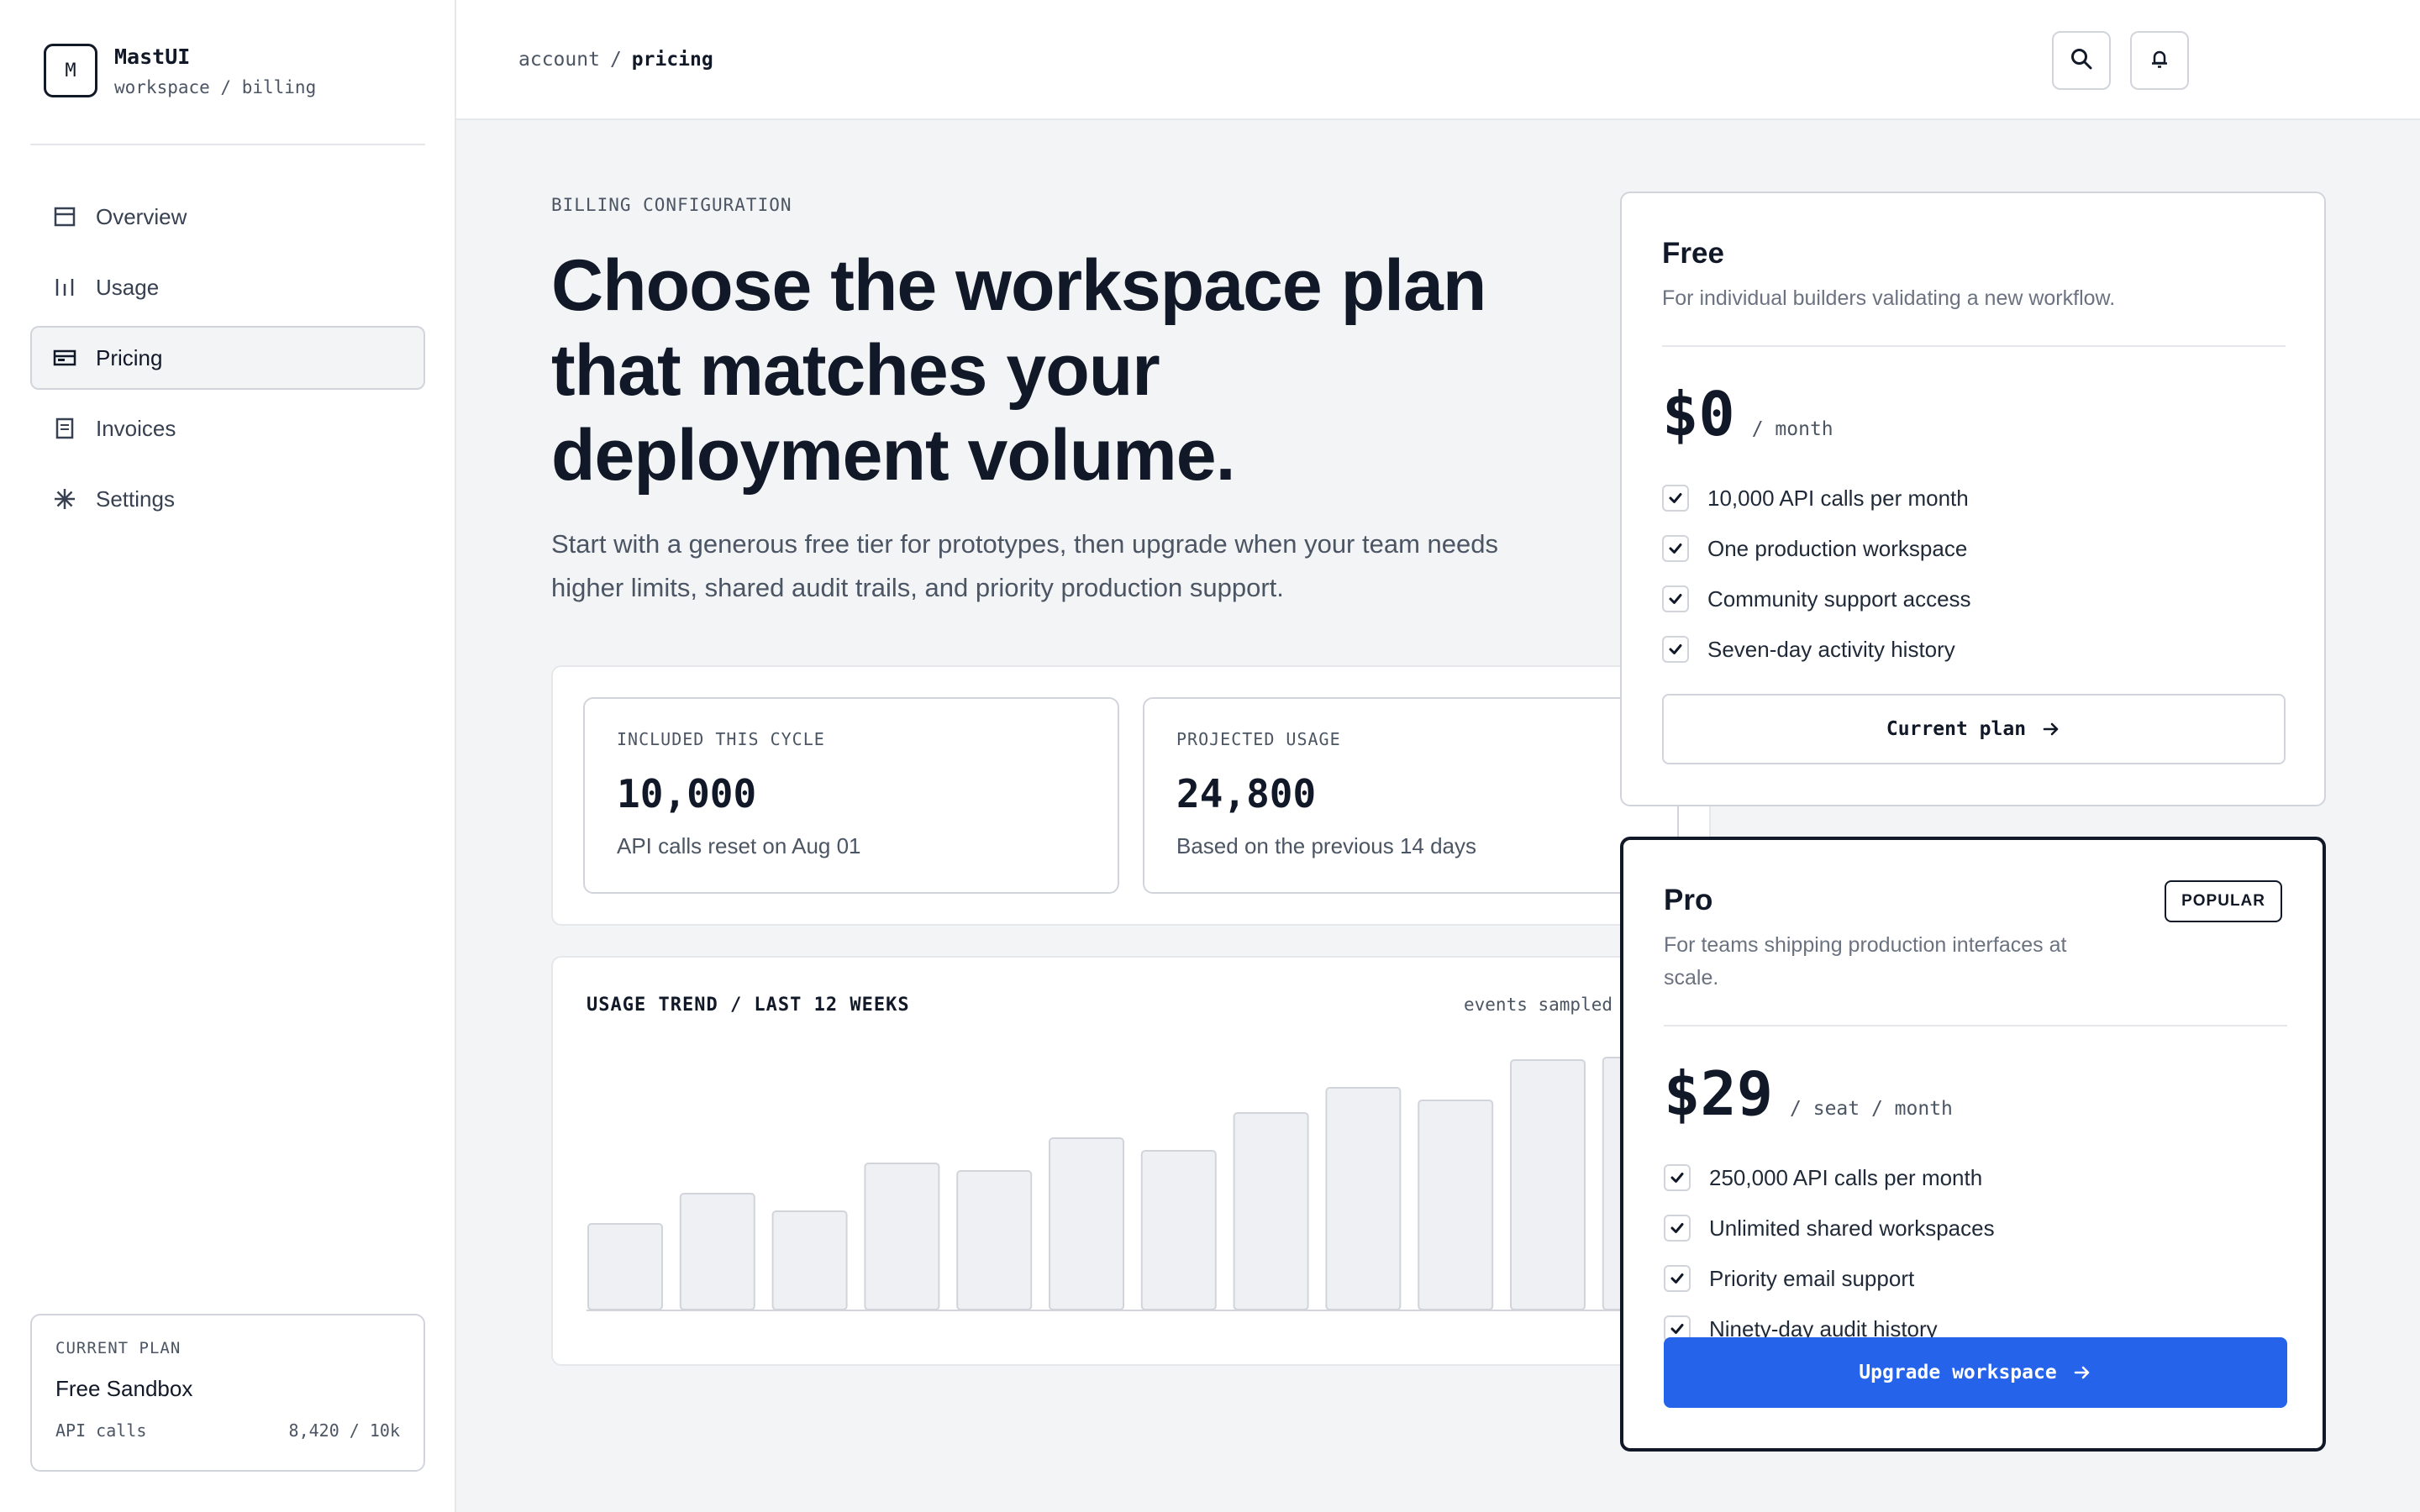  I want to click on feature-label: 250,000 API calls per month, so click(1846, 1177).